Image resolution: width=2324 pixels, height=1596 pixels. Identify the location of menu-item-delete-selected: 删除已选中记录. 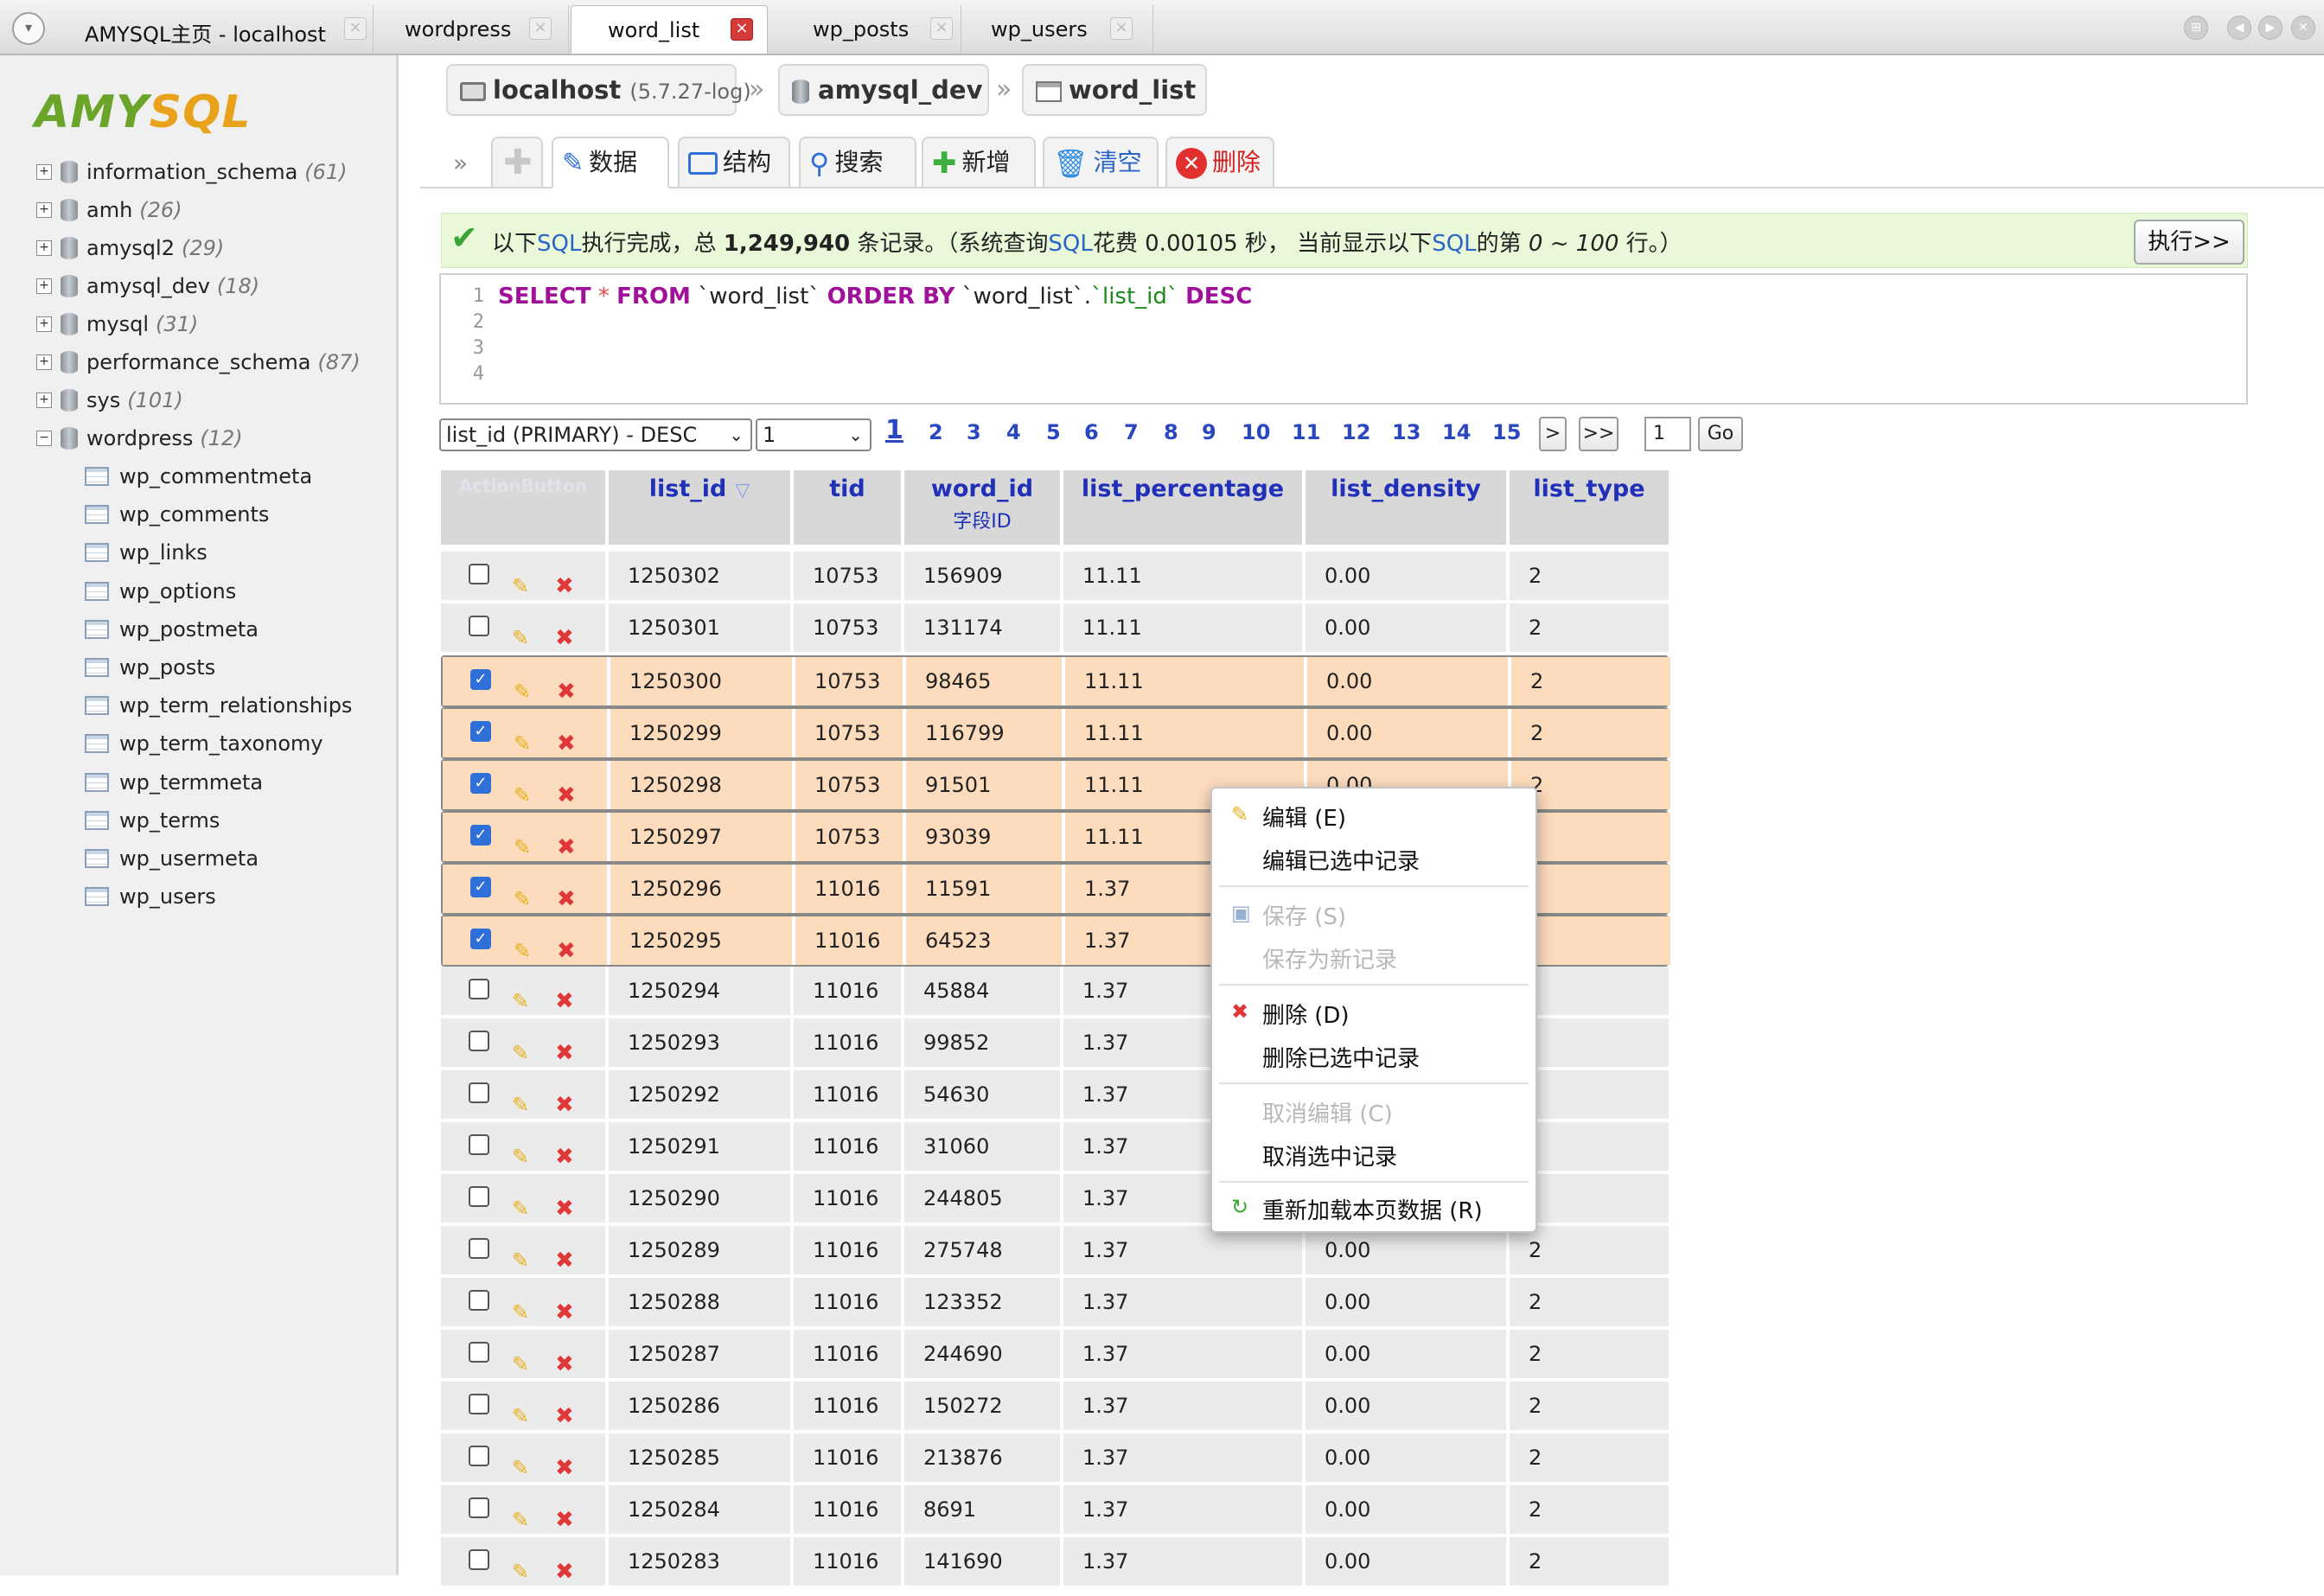
(1341, 1057).